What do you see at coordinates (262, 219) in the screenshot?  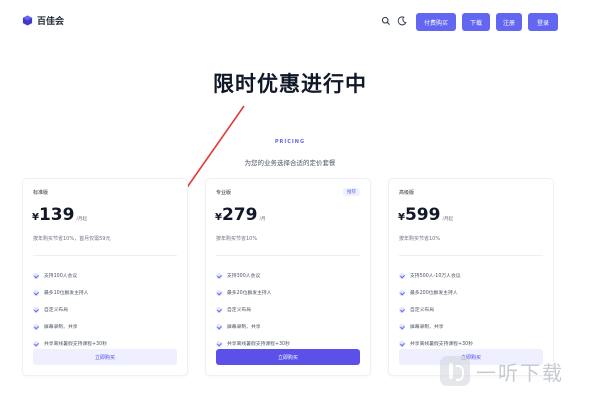 I see `price-unit: /月` at bounding box center [262, 219].